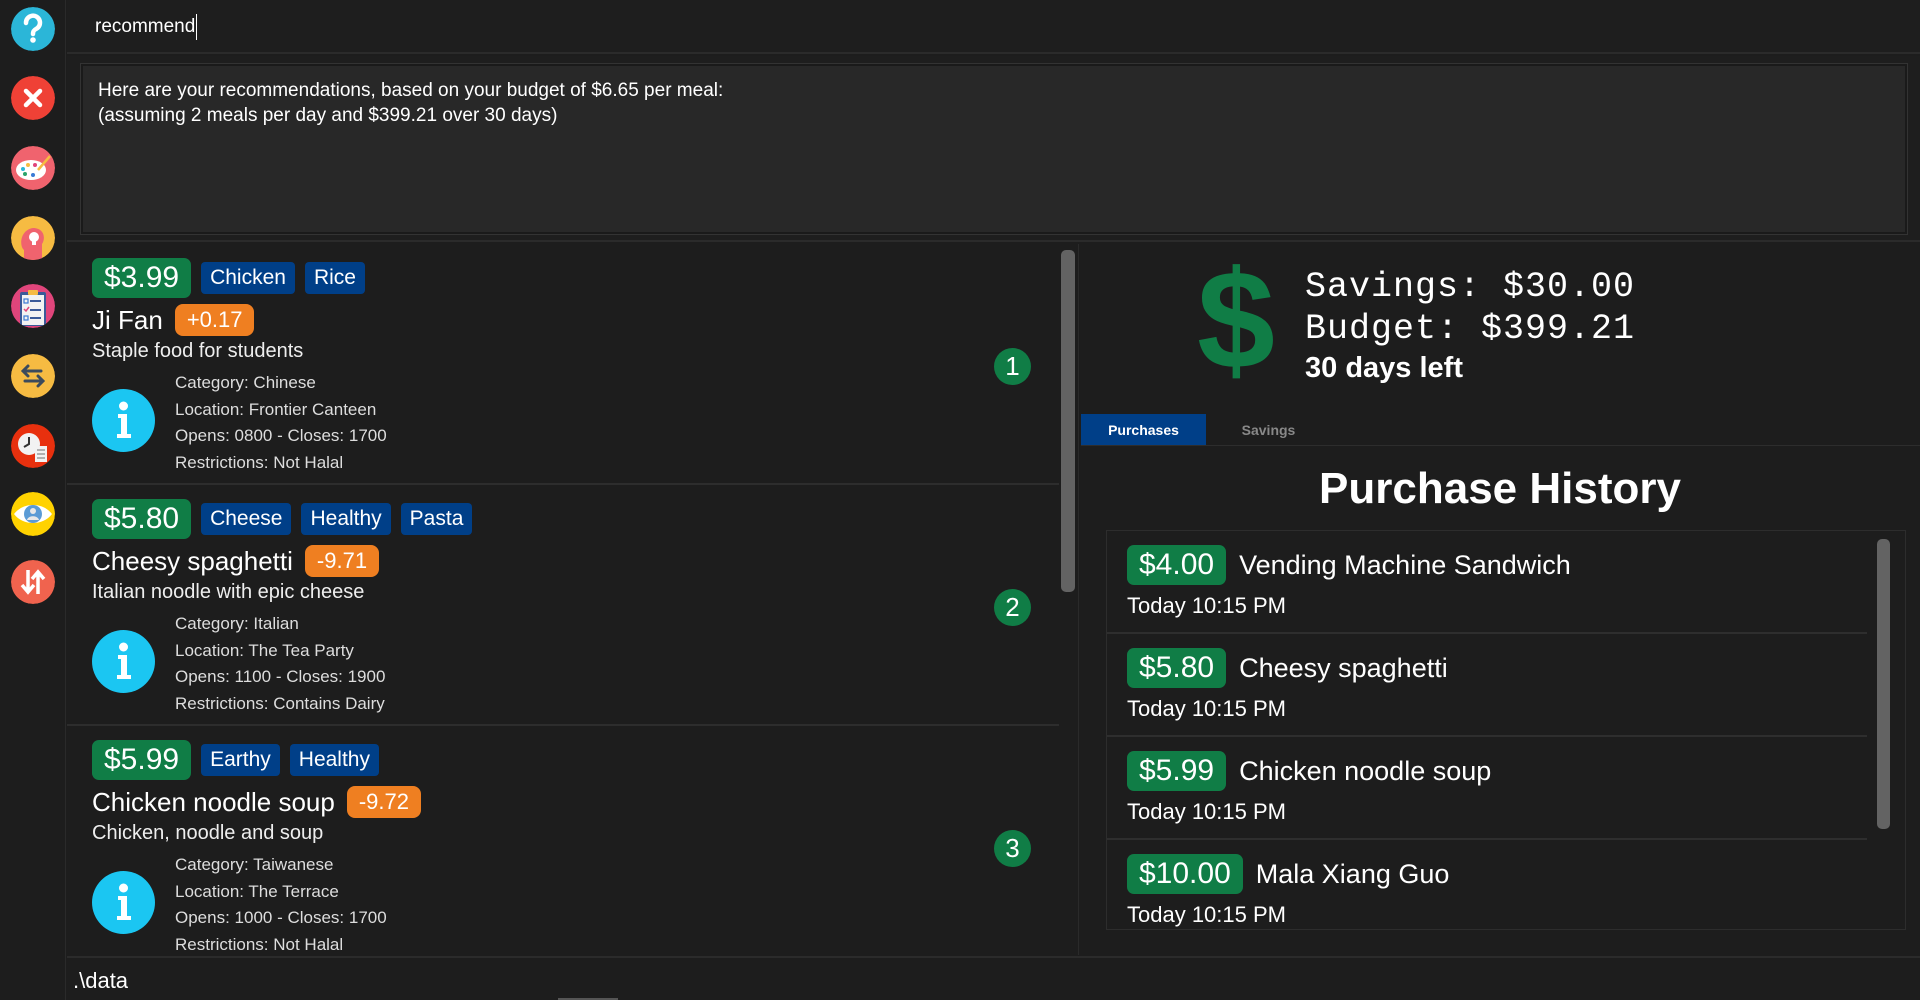 The width and height of the screenshot is (1920, 1000). Describe the element at coordinates (280, 703) in the screenshot. I see `food-restrictions: Restrictions: Contains Dairy` at that location.